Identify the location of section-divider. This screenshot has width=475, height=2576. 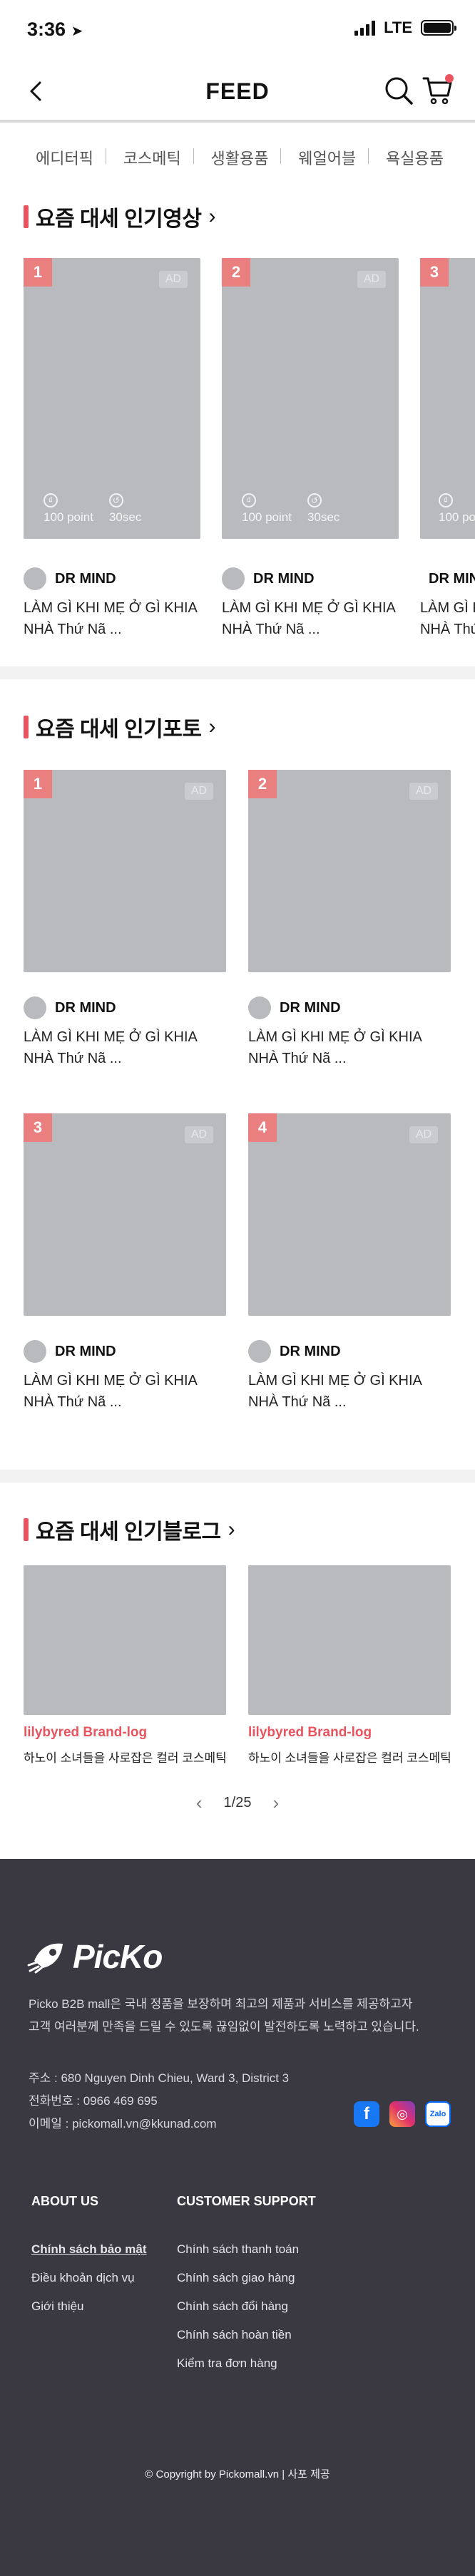
(237, 672).